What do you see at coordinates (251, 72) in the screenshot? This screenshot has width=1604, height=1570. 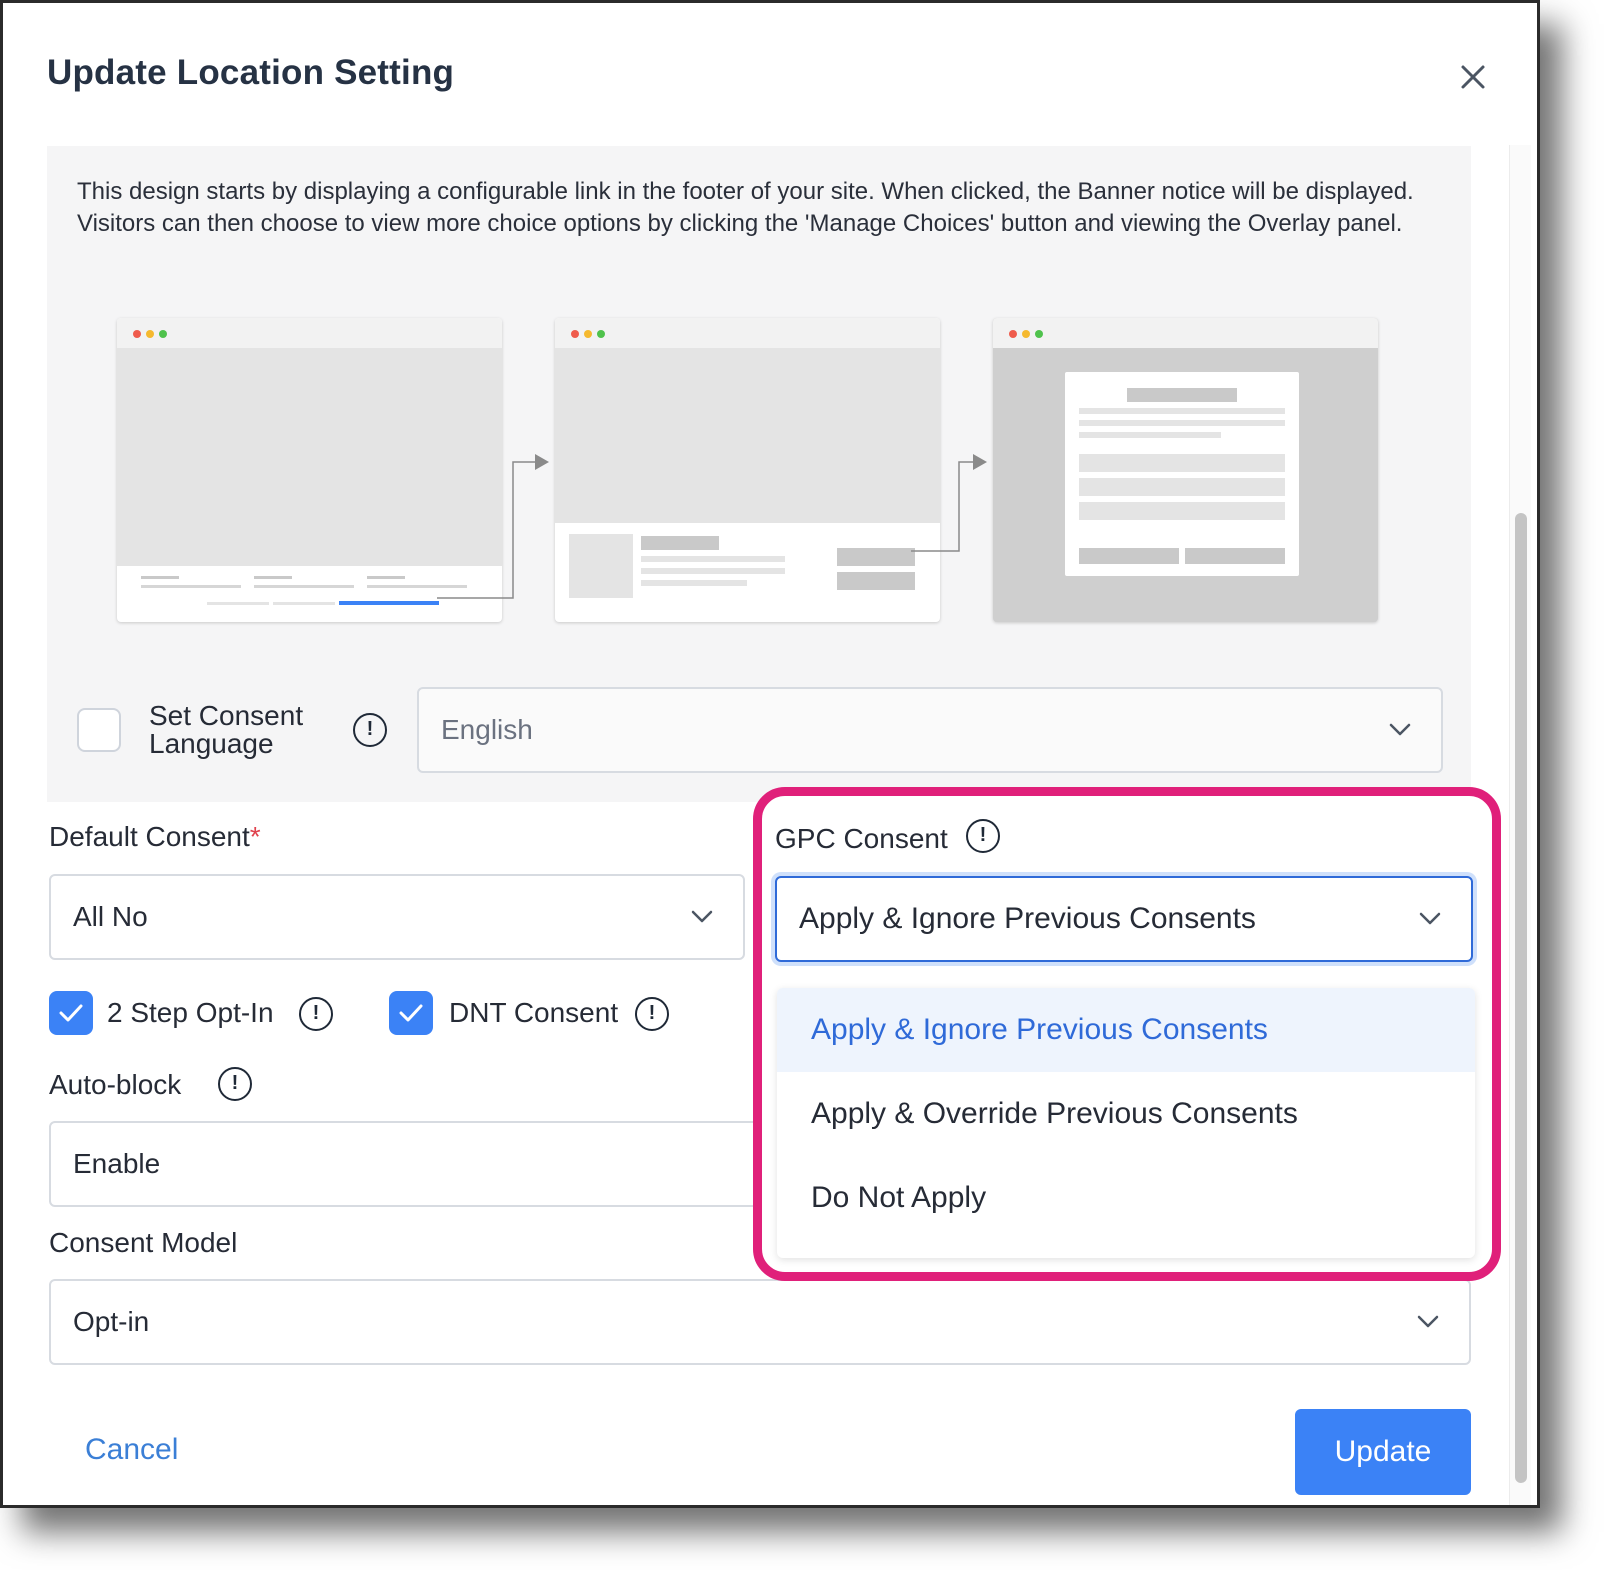 I see `dialog-title: Update Location Setting` at bounding box center [251, 72].